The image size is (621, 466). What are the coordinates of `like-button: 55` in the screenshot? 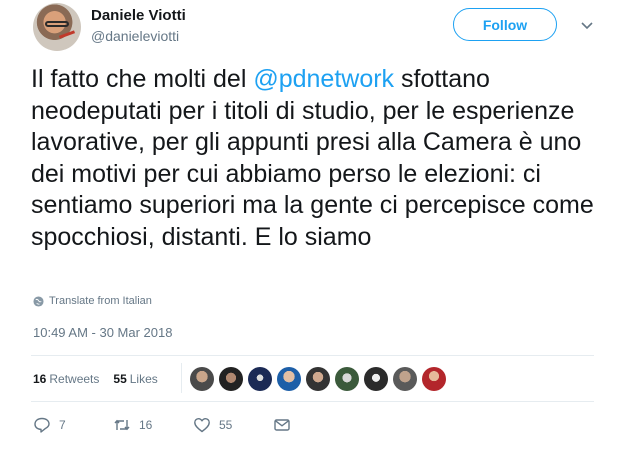 It's located at (233, 425).